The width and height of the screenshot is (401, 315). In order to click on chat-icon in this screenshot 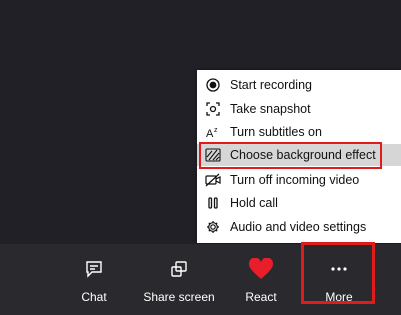, I will do `click(94, 269)`.